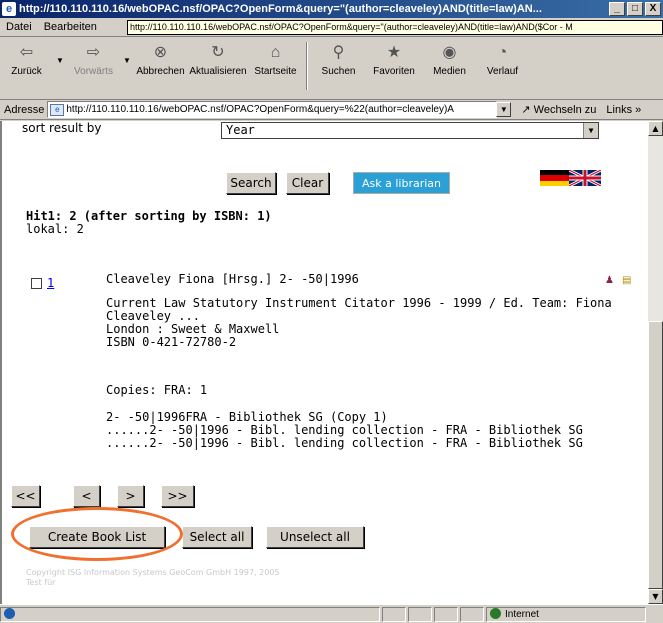  I want to click on person-icon: ♟, so click(609, 280).